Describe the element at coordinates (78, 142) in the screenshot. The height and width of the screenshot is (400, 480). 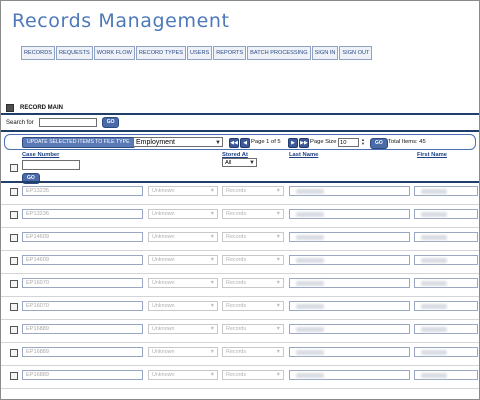
I see `update-file-type-button: UPDATE SELECTED ITEMS TO FILE TYPE` at that location.